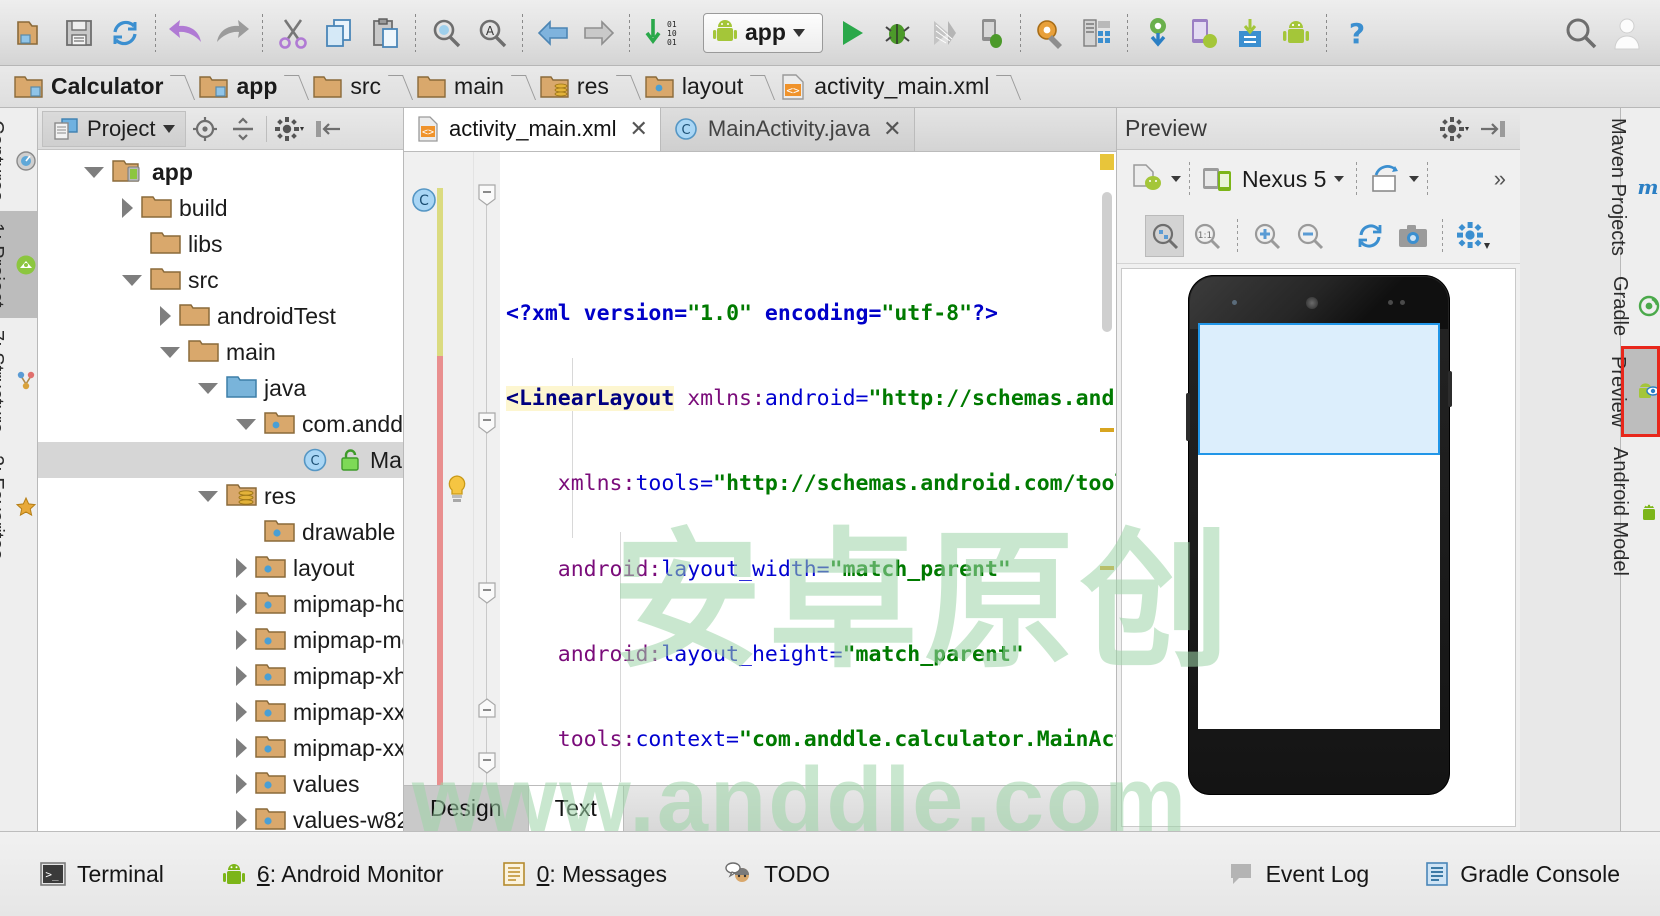 The height and width of the screenshot is (916, 1660). What do you see at coordinates (1097, 33) in the screenshot?
I see `avd-manager-icon` at bounding box center [1097, 33].